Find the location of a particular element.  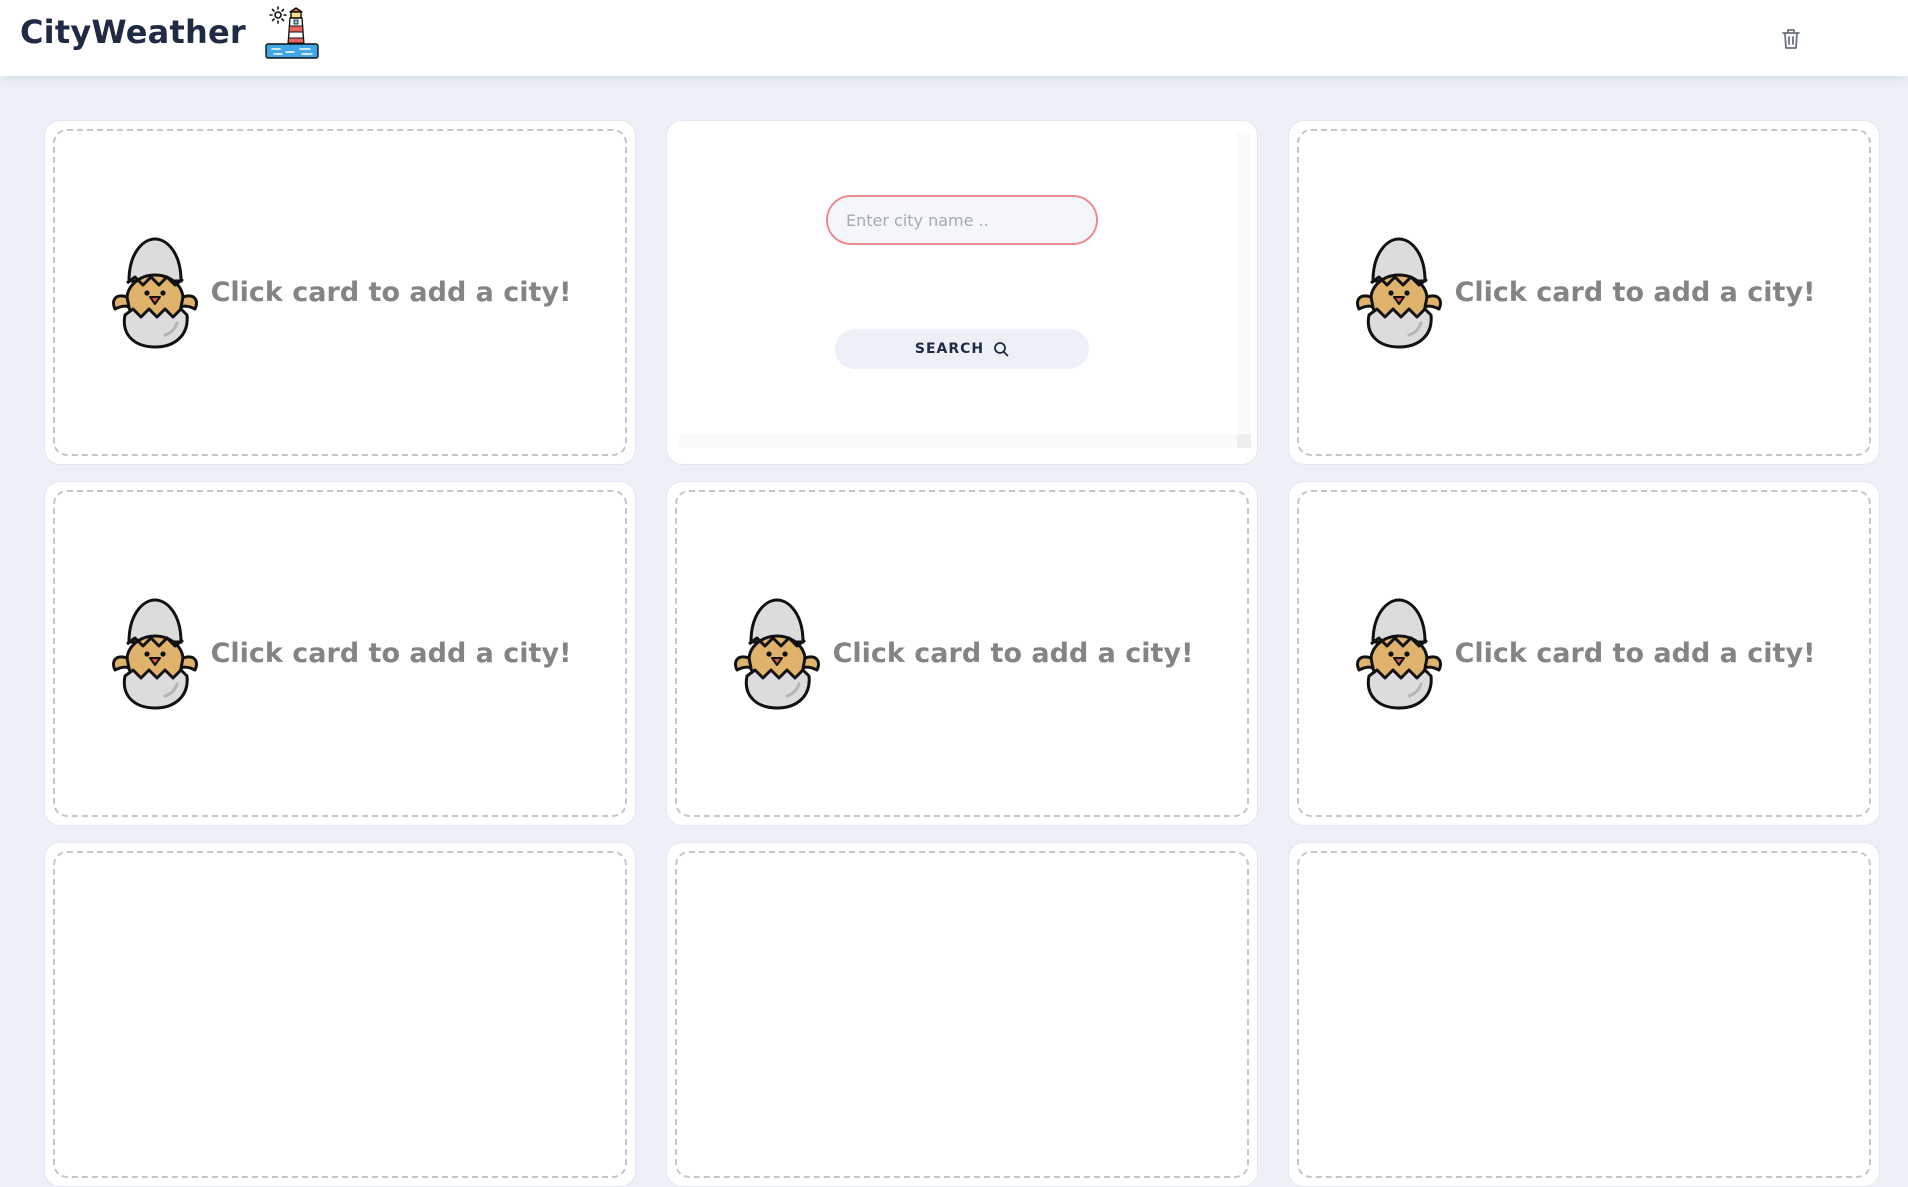

app-title: CityWeather is located at coordinates (133, 32).